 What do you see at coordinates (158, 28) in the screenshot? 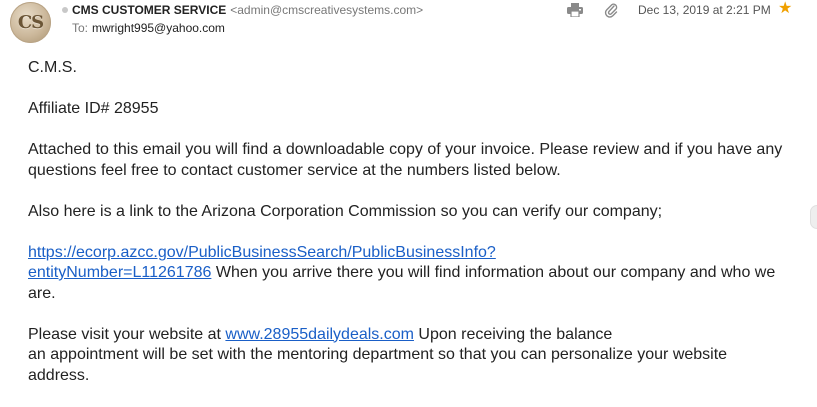
I see `recipient-address: mwright995@yahoo.com` at bounding box center [158, 28].